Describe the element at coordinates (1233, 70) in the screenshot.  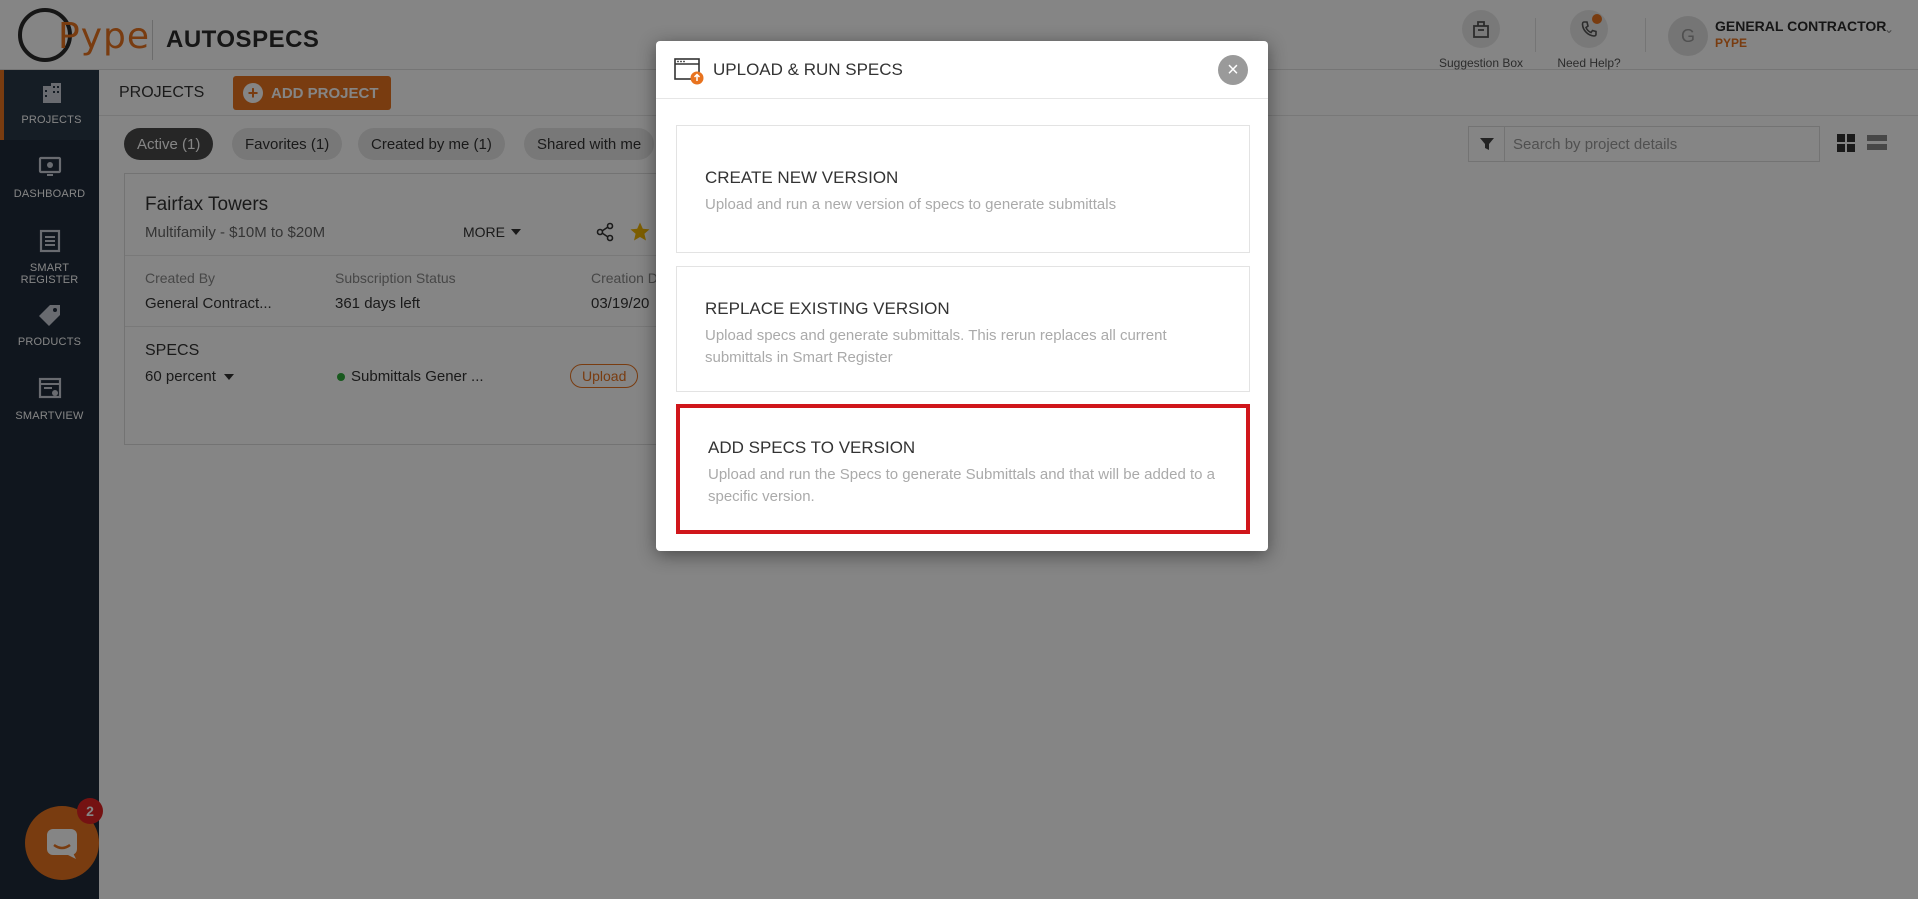
I see `close-icon: ×` at that location.